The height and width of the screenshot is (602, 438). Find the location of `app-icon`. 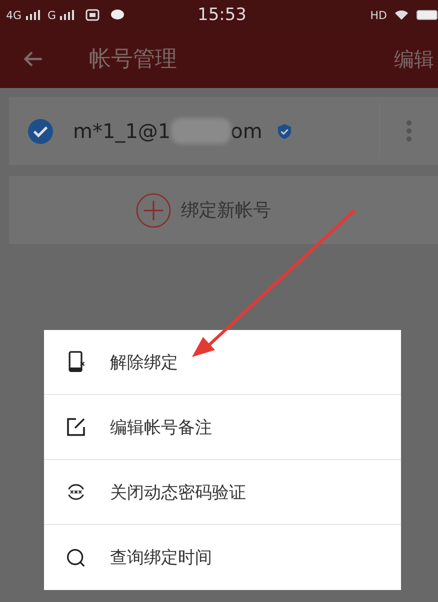

app-icon is located at coordinates (92, 15).